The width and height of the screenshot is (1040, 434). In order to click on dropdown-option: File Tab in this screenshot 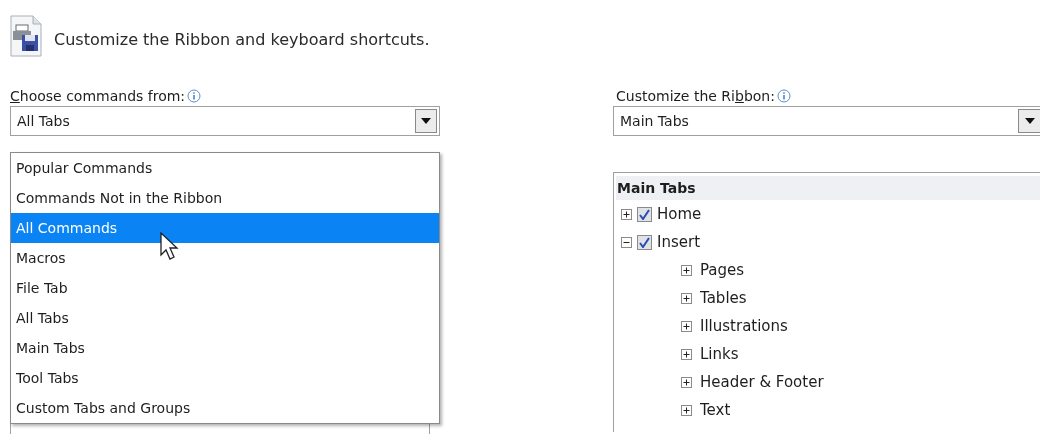, I will do `click(225, 288)`.